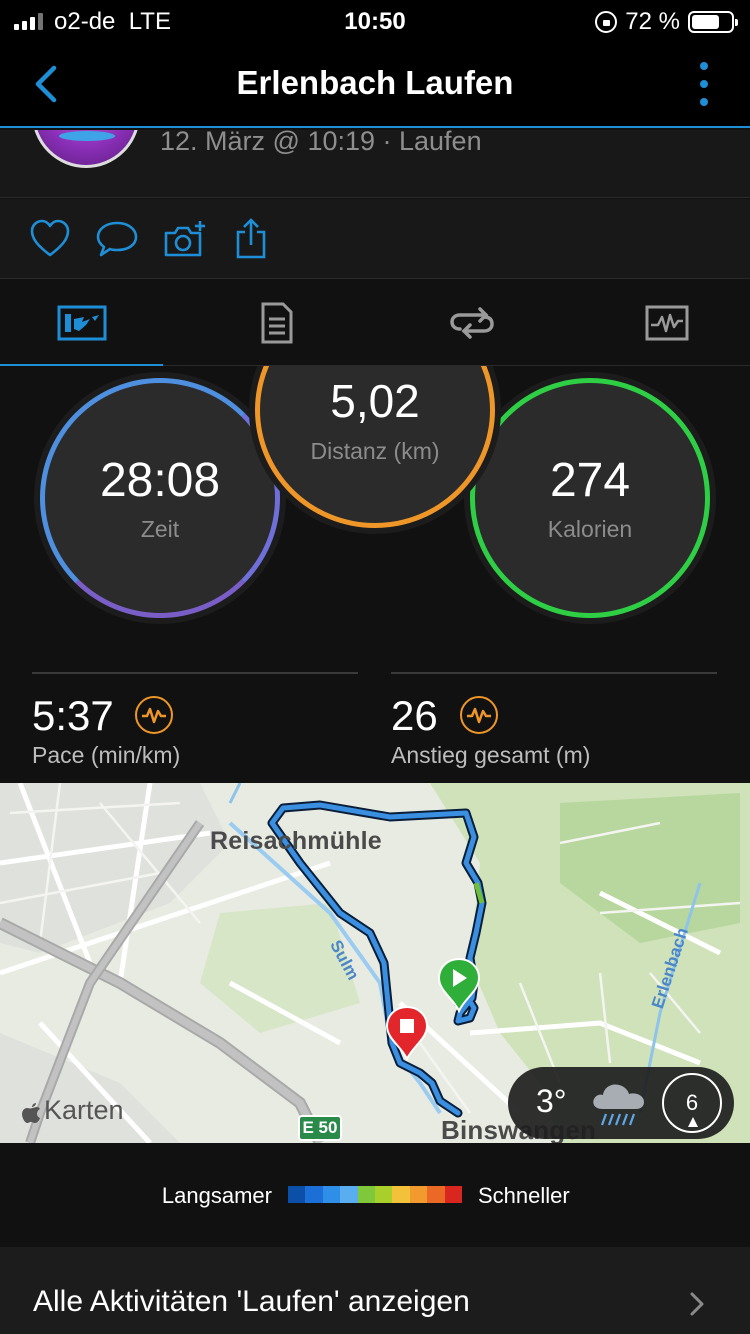 The height and width of the screenshot is (1334, 750). Describe the element at coordinates (251, 1301) in the screenshot. I see `all-activities-label: Alle Aktivitäten 'Laufen' anzeigen` at that location.